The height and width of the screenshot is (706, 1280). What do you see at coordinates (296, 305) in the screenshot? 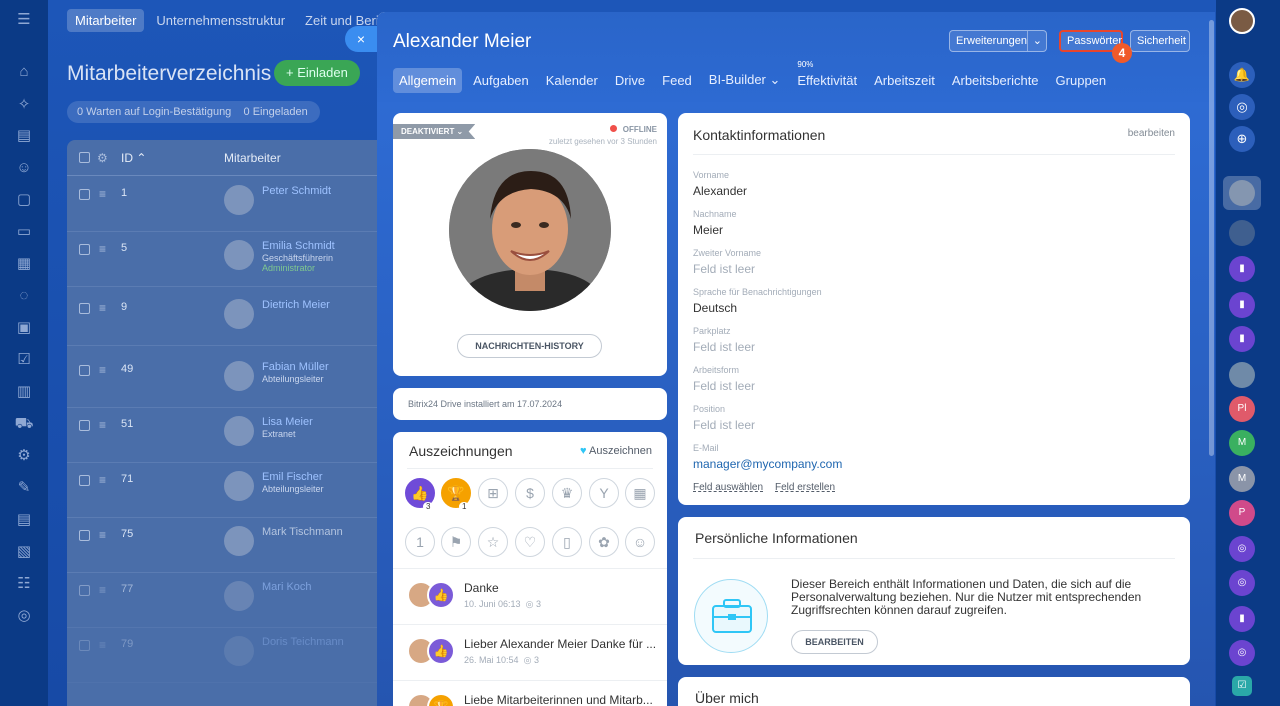
I see `employee-name: Dietrich Meier` at bounding box center [296, 305].